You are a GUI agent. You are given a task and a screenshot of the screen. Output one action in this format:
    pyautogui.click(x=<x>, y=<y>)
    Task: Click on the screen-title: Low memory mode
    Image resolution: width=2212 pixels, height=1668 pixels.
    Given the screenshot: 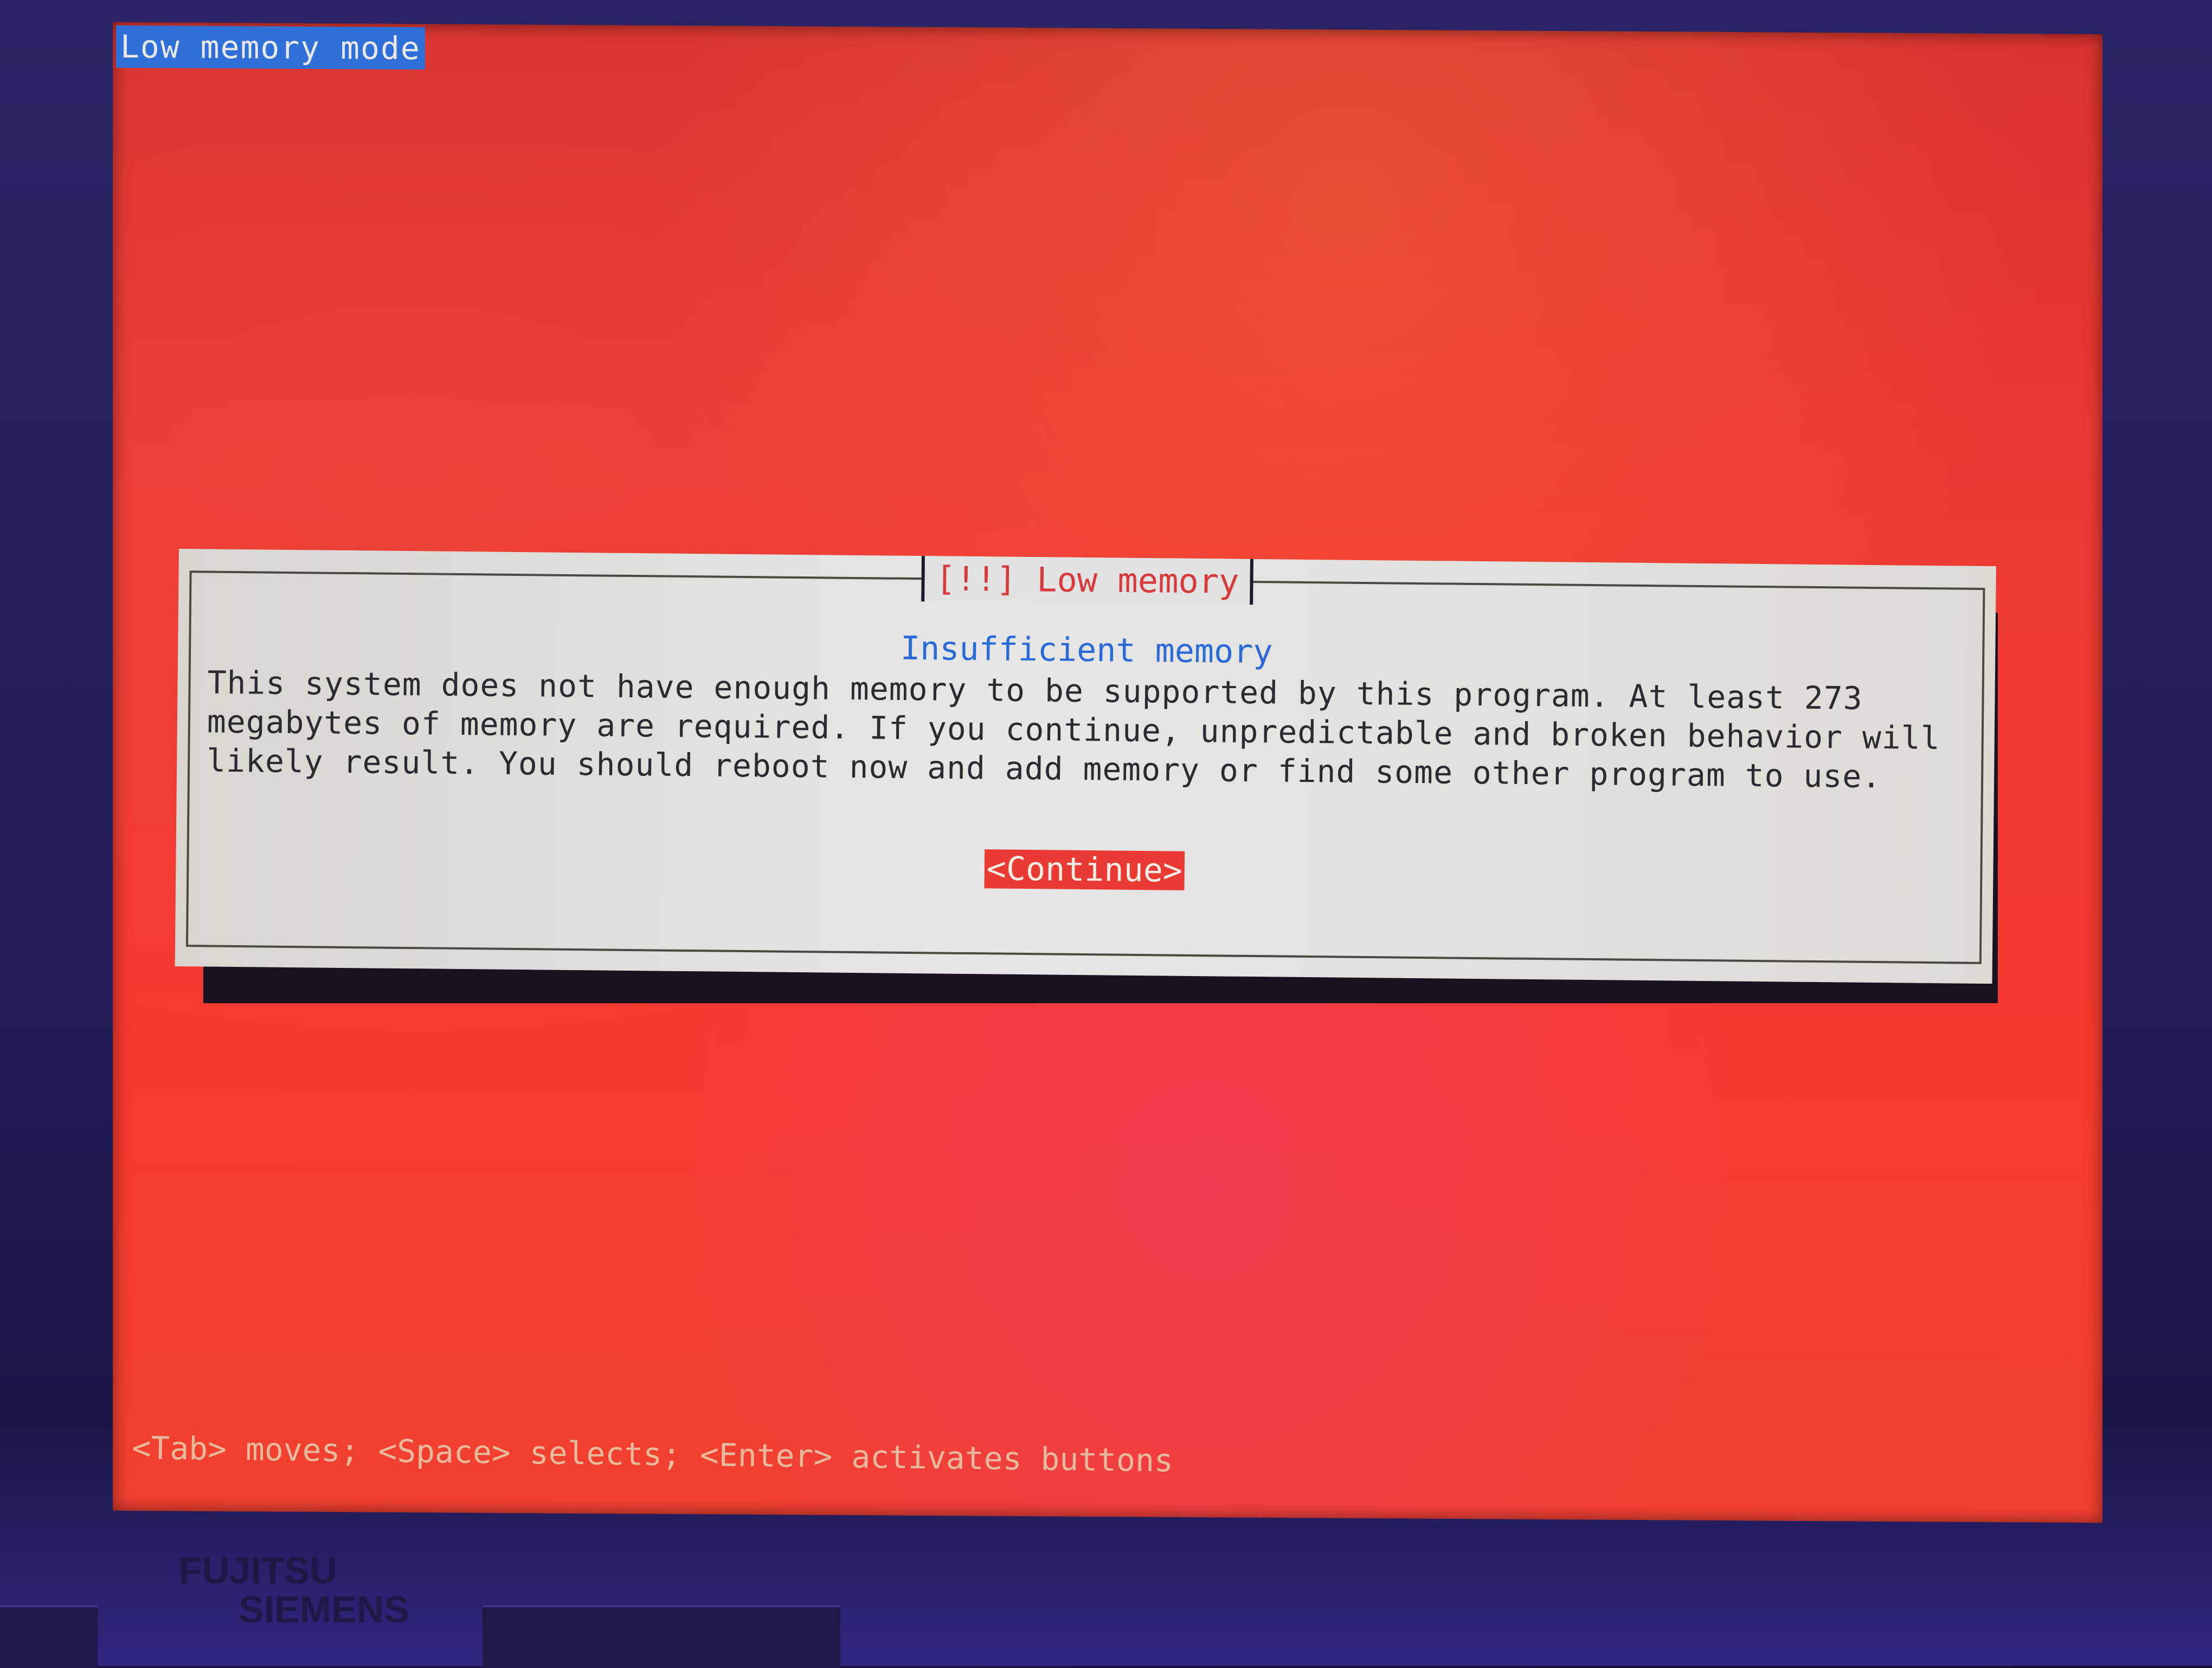 What is the action you would take?
    pyautogui.click(x=270, y=48)
    